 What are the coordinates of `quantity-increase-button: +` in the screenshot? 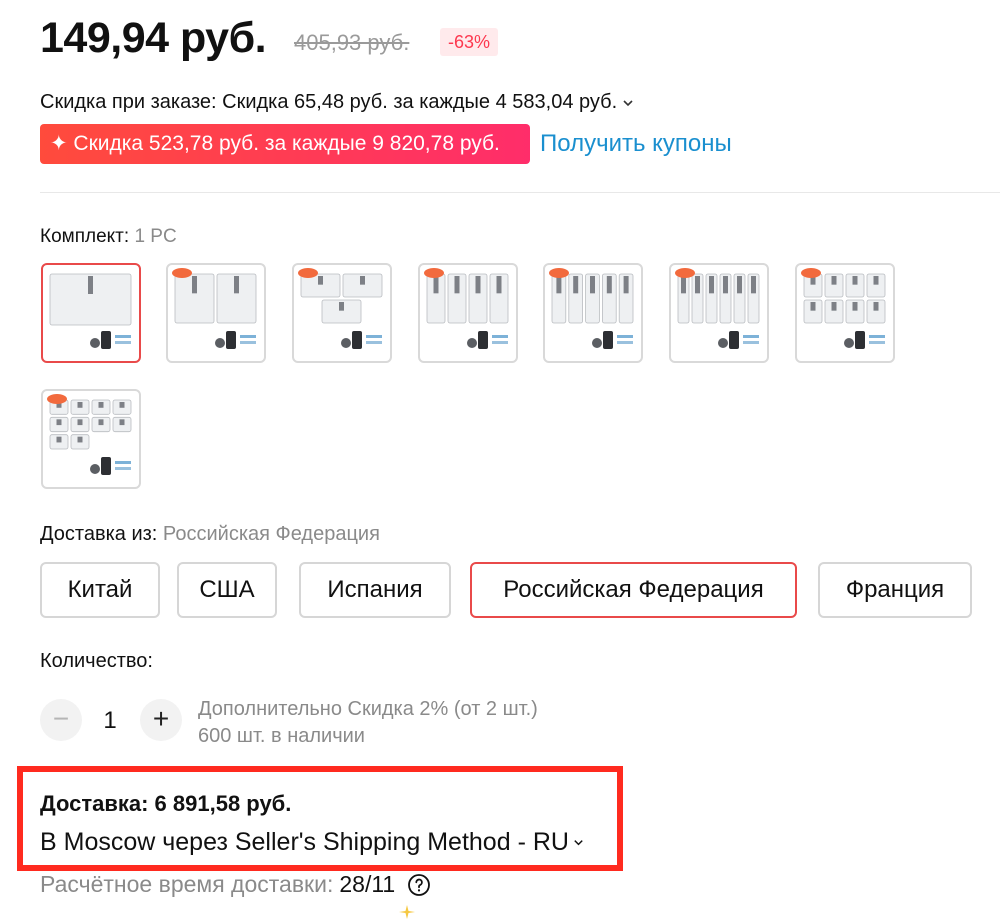 It's located at (161, 720).